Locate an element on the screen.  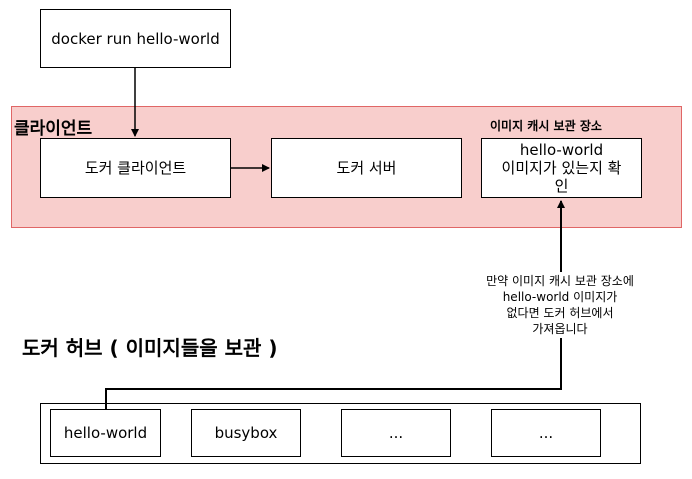
fetch-note-line: 없다면 도커 허브에서 is located at coordinates (560, 313).